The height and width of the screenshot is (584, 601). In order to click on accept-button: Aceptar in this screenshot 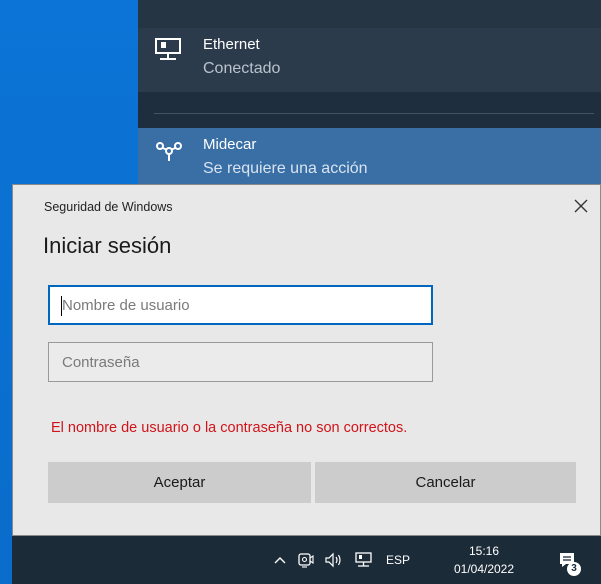, I will do `click(179, 482)`.